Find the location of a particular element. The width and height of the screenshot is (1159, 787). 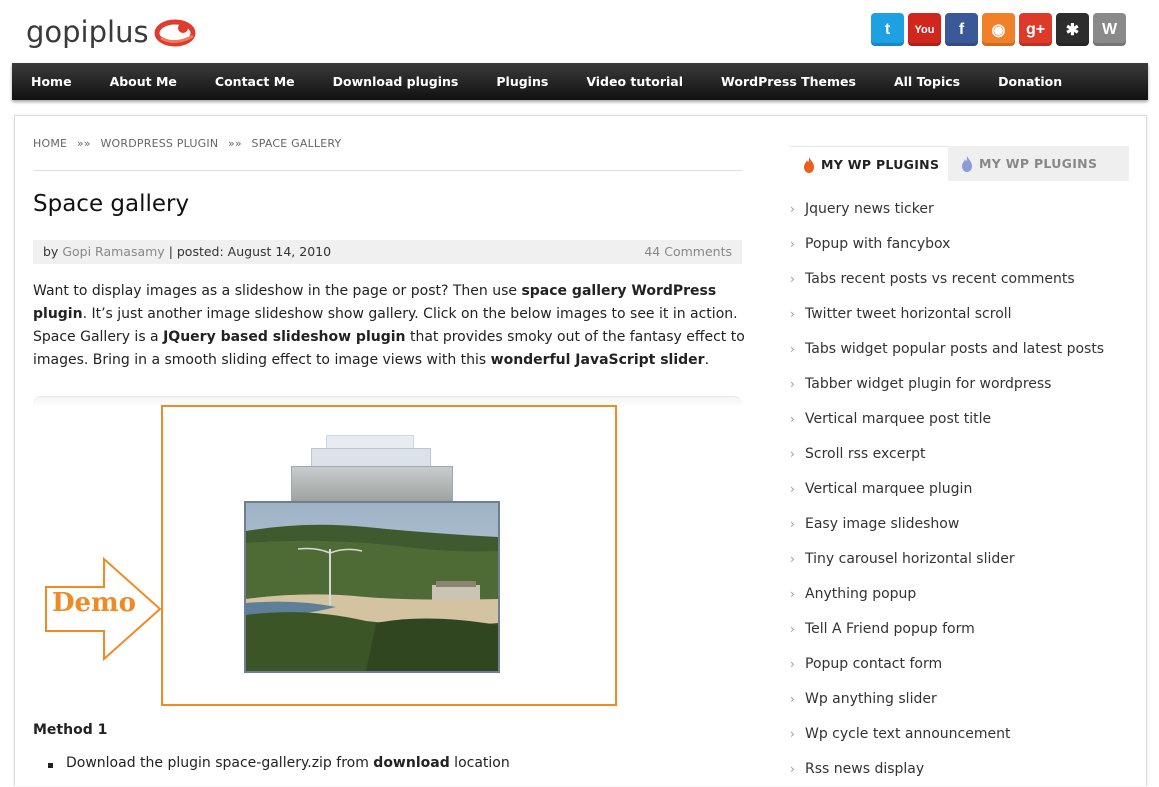

plugin-link: Tiny carousel horizontal slider is located at coordinates (947, 559).